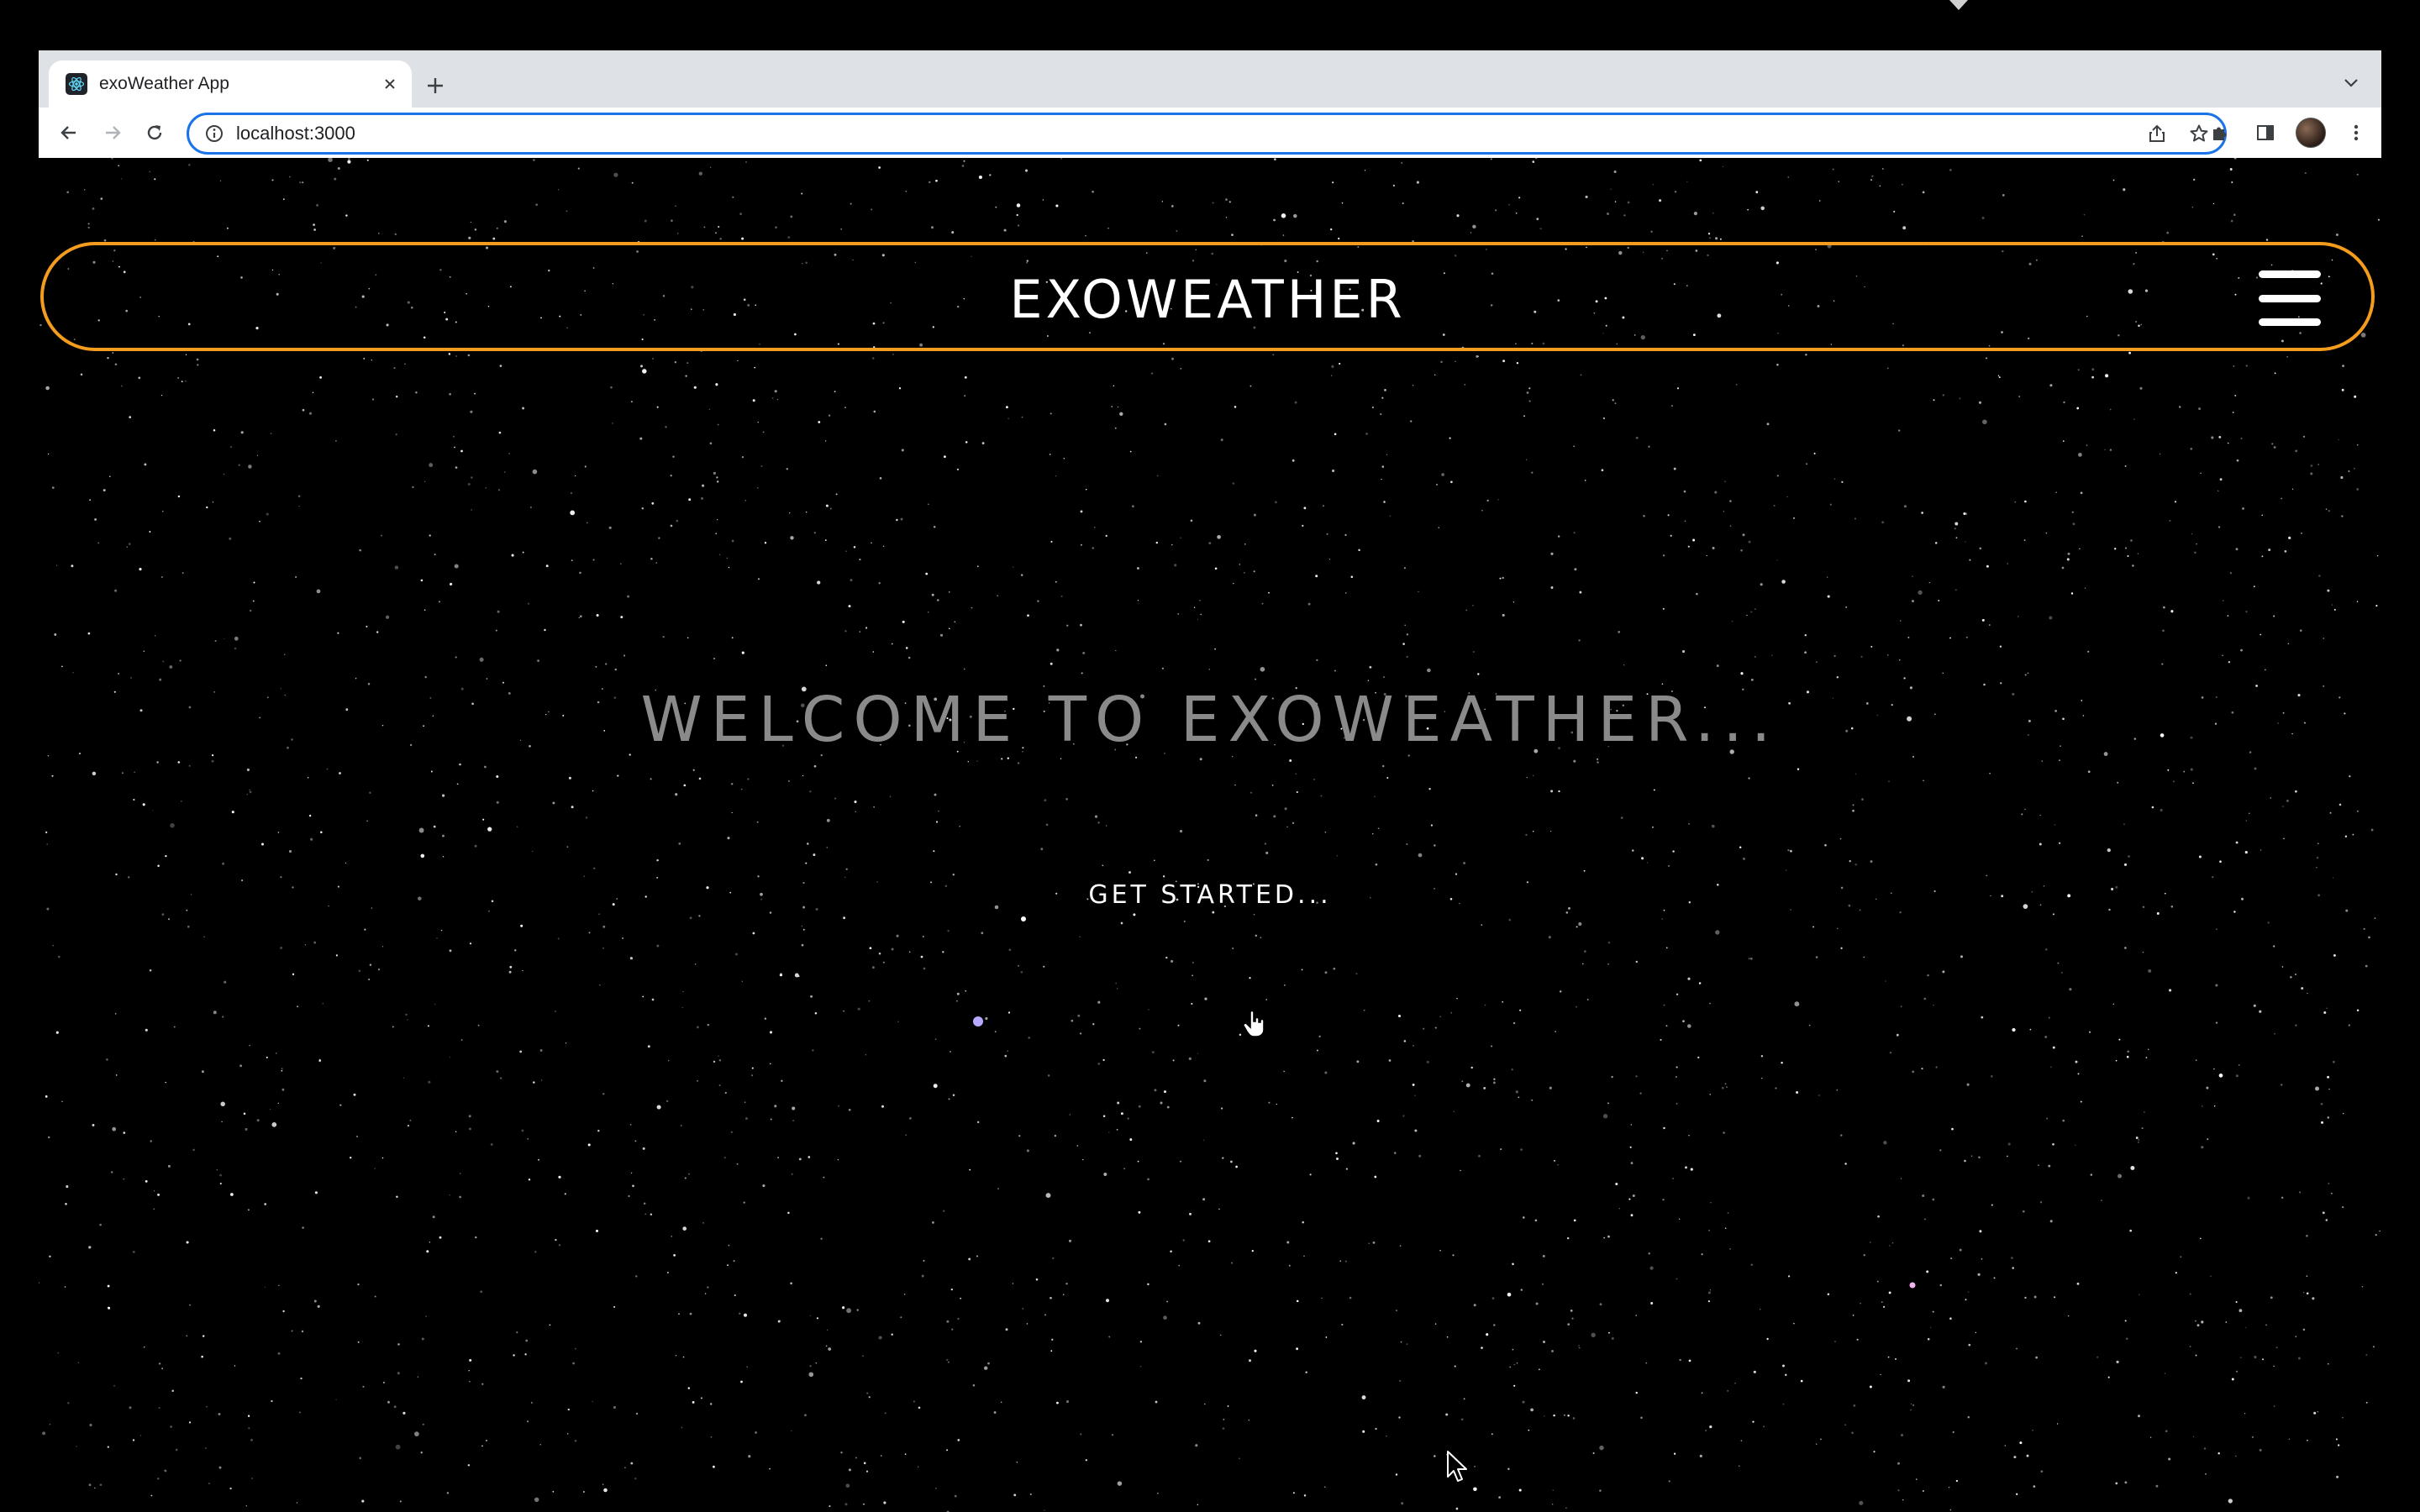 Image resolution: width=2420 pixels, height=1512 pixels. I want to click on profile-avatar, so click(2311, 133).